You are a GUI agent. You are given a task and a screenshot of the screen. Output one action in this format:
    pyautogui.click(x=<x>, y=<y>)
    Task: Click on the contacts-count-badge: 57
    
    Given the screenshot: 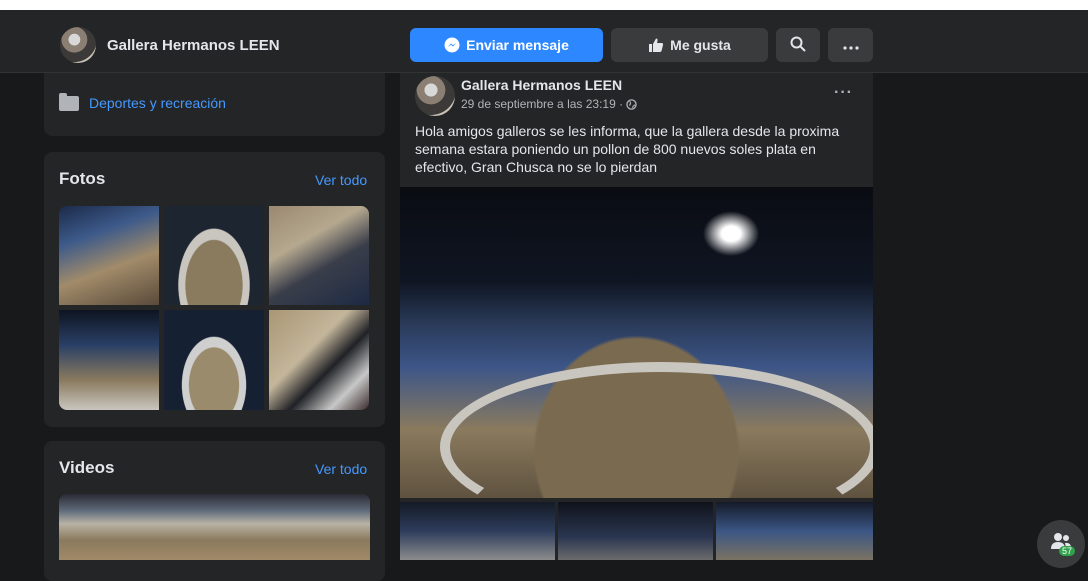 What is the action you would take?
    pyautogui.click(x=1067, y=551)
    